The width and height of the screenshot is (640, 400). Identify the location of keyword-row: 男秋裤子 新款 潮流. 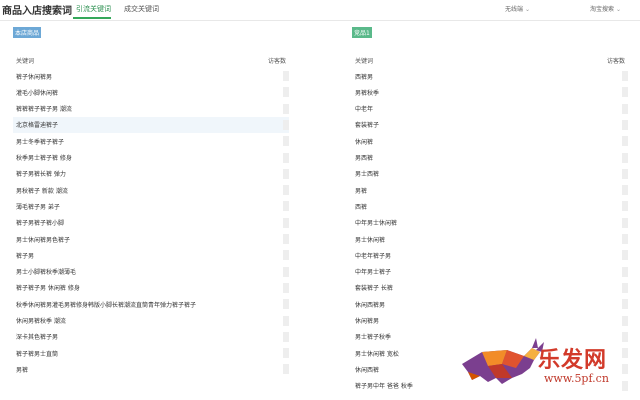
(151, 190).